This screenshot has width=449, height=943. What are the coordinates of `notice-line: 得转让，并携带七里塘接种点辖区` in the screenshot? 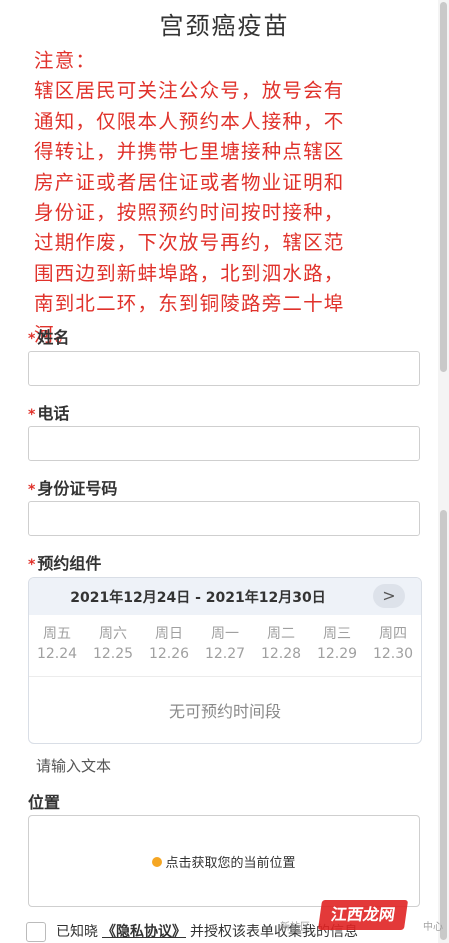 It's located at (189, 152).